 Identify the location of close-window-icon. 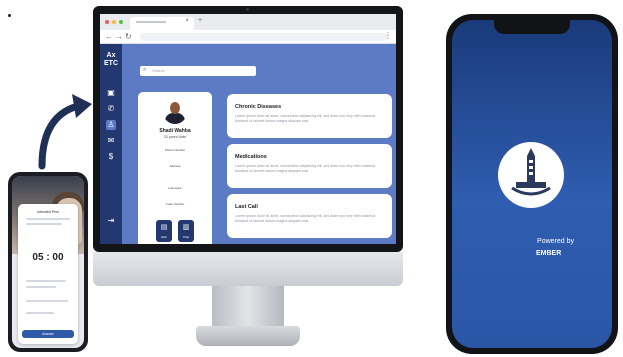
(107, 22).